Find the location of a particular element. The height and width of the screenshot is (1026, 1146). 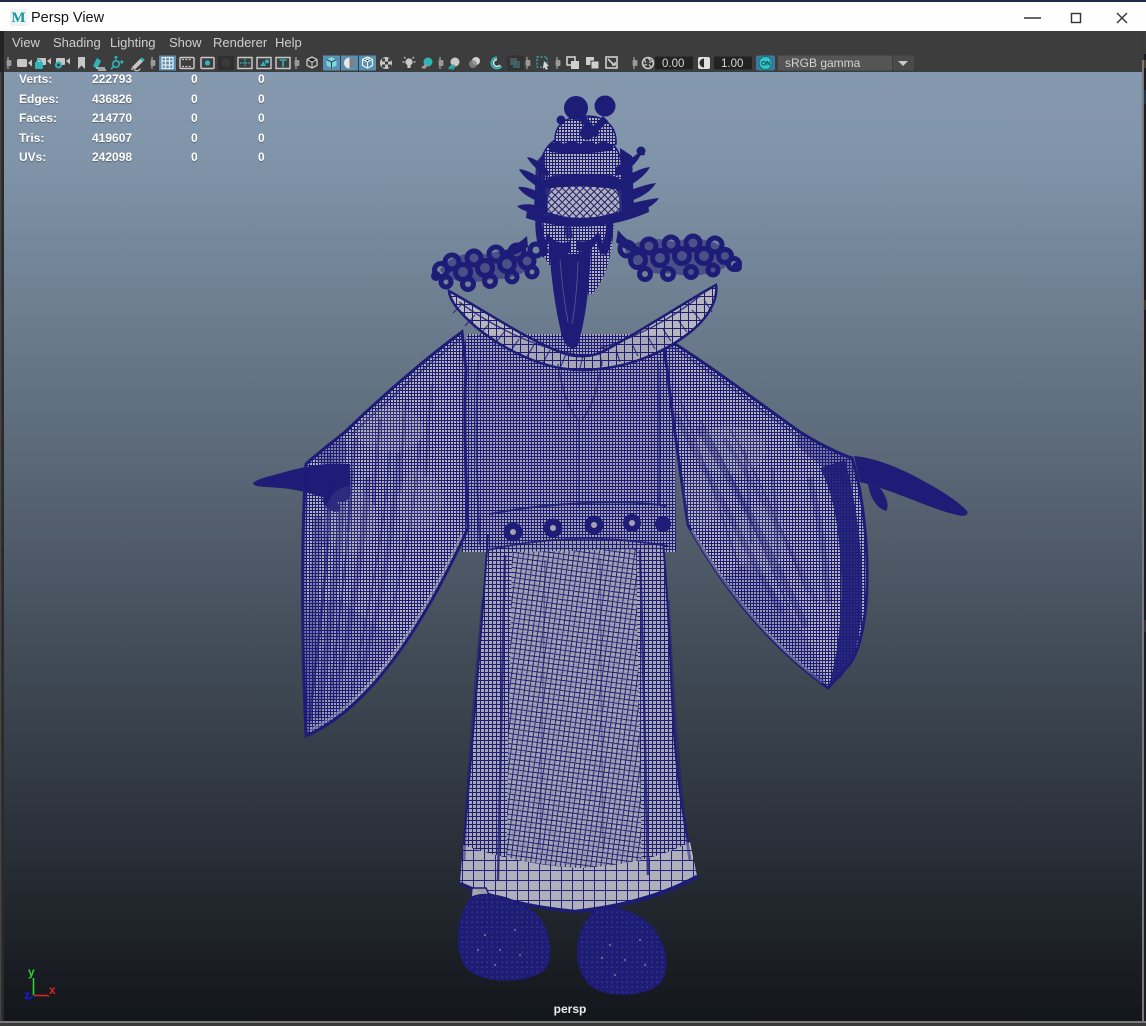

svg-text: z is located at coordinates (27, 995).